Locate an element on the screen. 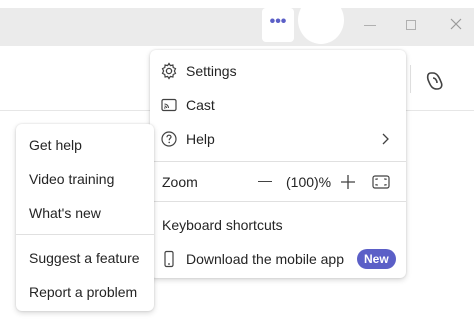 The width and height of the screenshot is (474, 332). help-item-suggest-feature: Suggest a feature is located at coordinates (84, 258).